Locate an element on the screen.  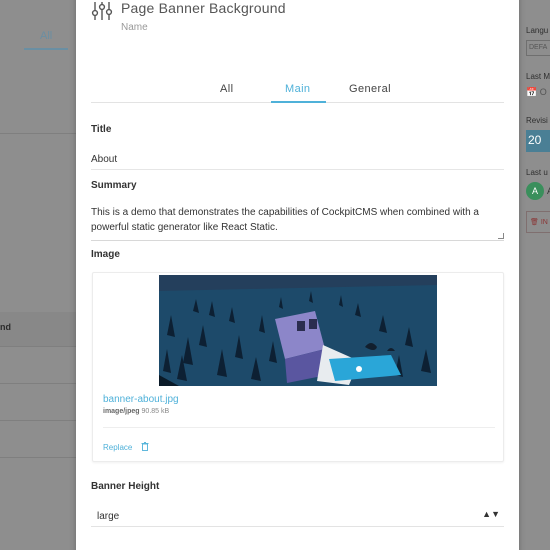
active-tab-indicator is located at coordinates (298, 102).